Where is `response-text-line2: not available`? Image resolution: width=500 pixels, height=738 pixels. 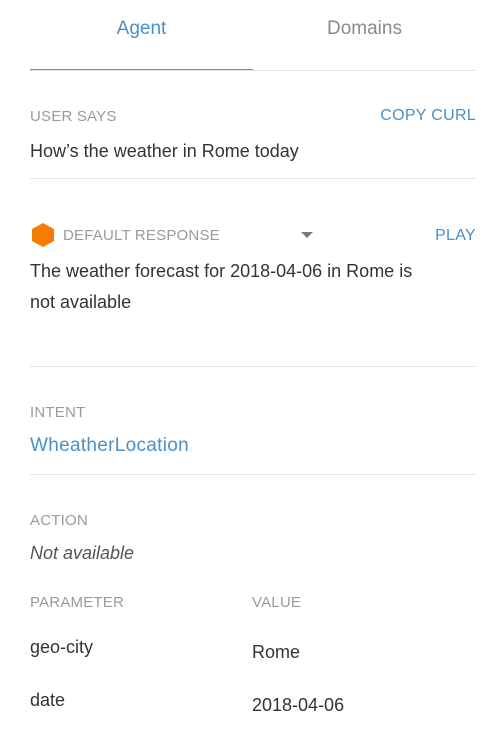 response-text-line2: not available is located at coordinates (81, 302).